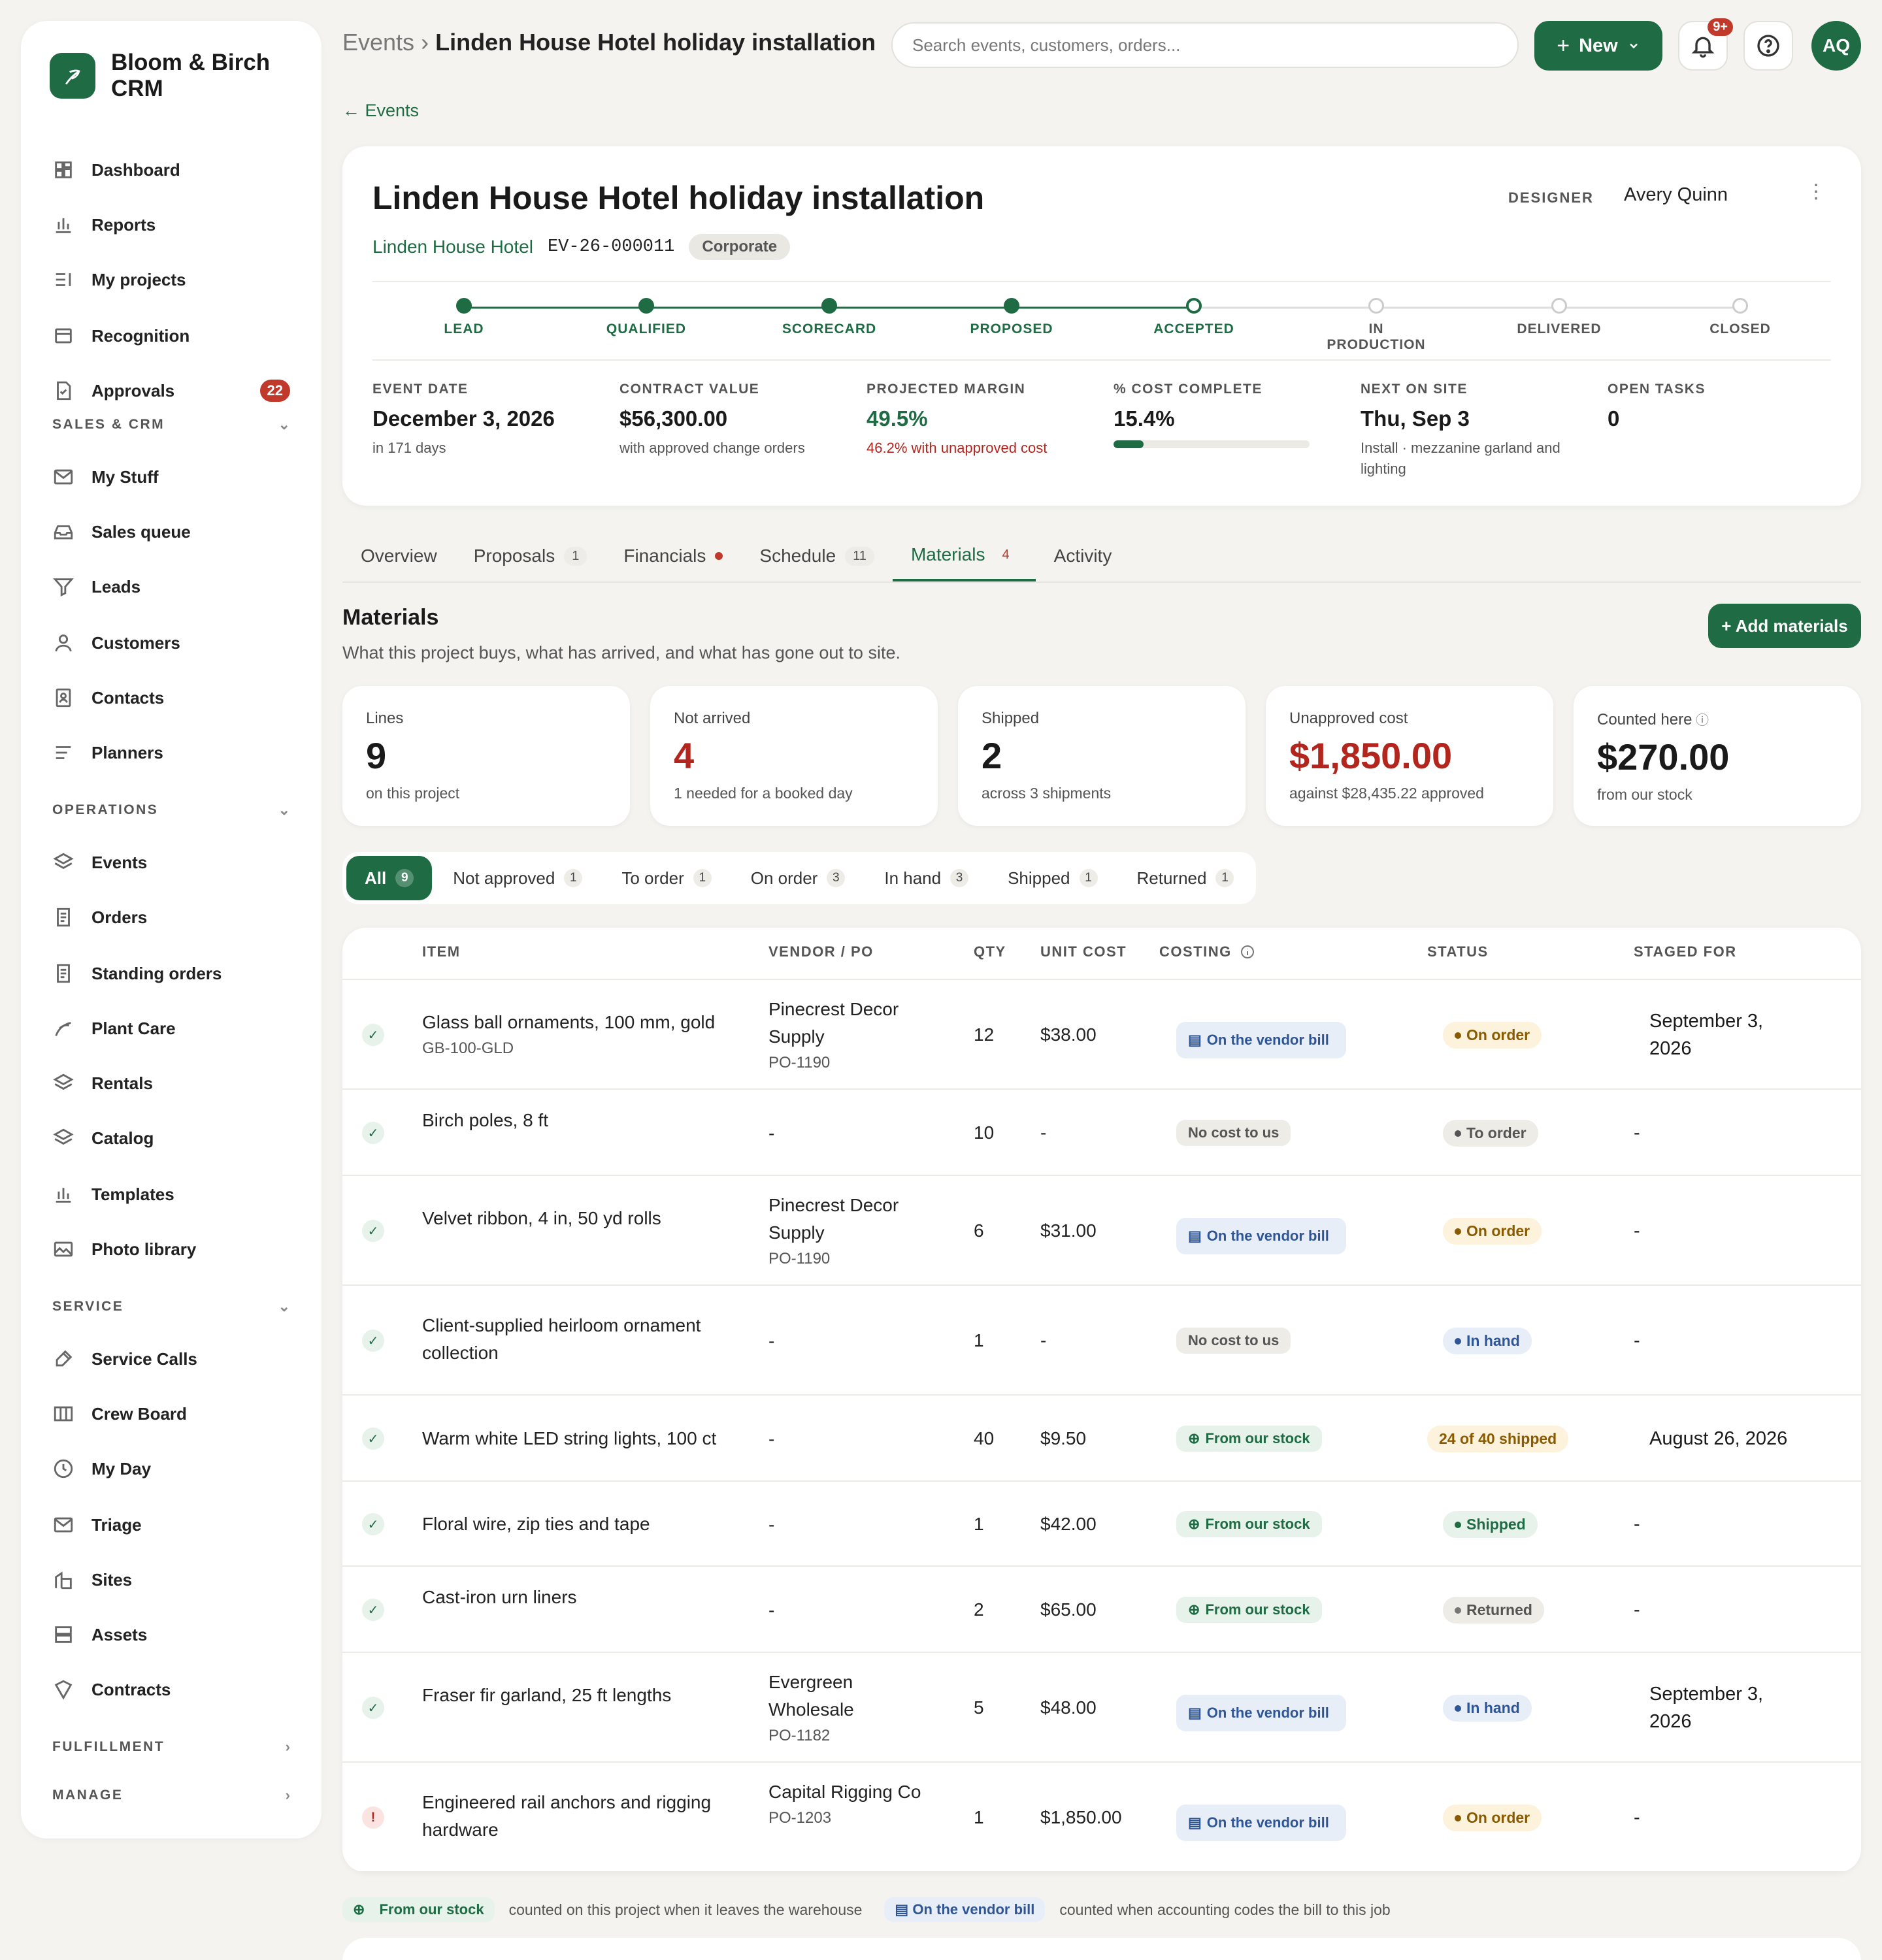 The image size is (1882, 1960). I want to click on filter-in-hand: In hand 3, so click(926, 878).